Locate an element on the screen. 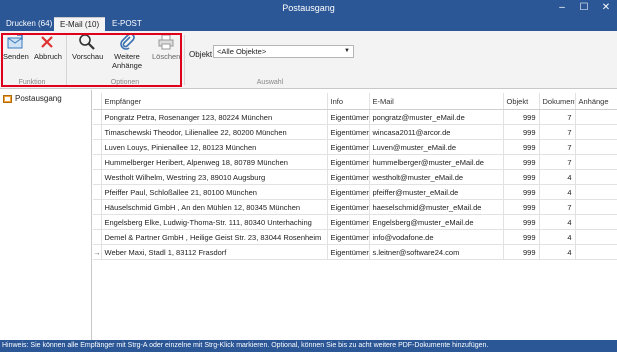 Image resolution: width=617 pixels, height=352 pixels. tab-bar: Drucken (64) E-Mail (10) E-POST is located at coordinates (308, 24).